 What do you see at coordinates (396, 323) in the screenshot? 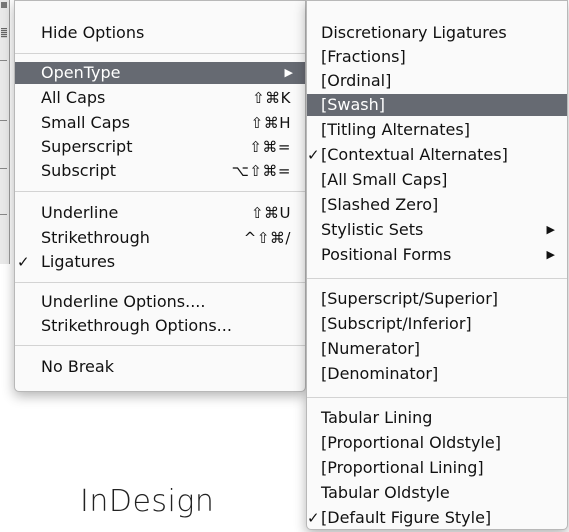
I see `menu-item-label: [Subscript/Inferior]` at bounding box center [396, 323].